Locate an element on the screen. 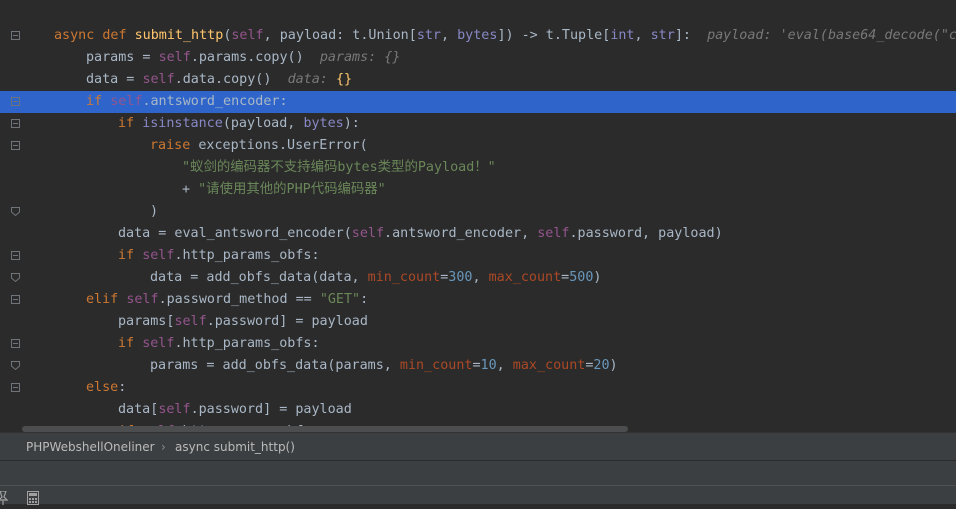 This screenshot has height=509, width=956. code-token: 10 is located at coordinates (488, 365).